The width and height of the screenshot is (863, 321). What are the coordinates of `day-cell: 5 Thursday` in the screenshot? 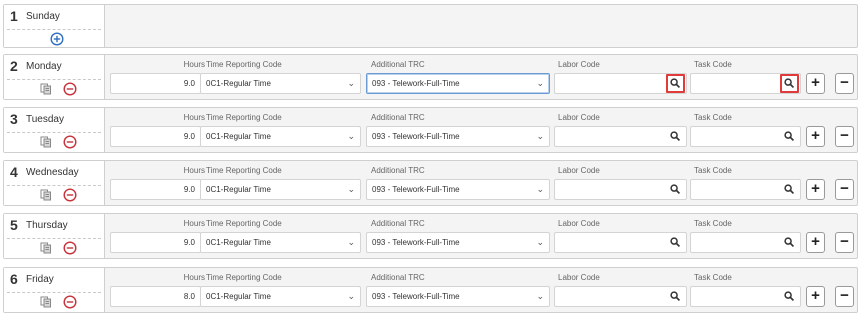 It's located at (54, 236).